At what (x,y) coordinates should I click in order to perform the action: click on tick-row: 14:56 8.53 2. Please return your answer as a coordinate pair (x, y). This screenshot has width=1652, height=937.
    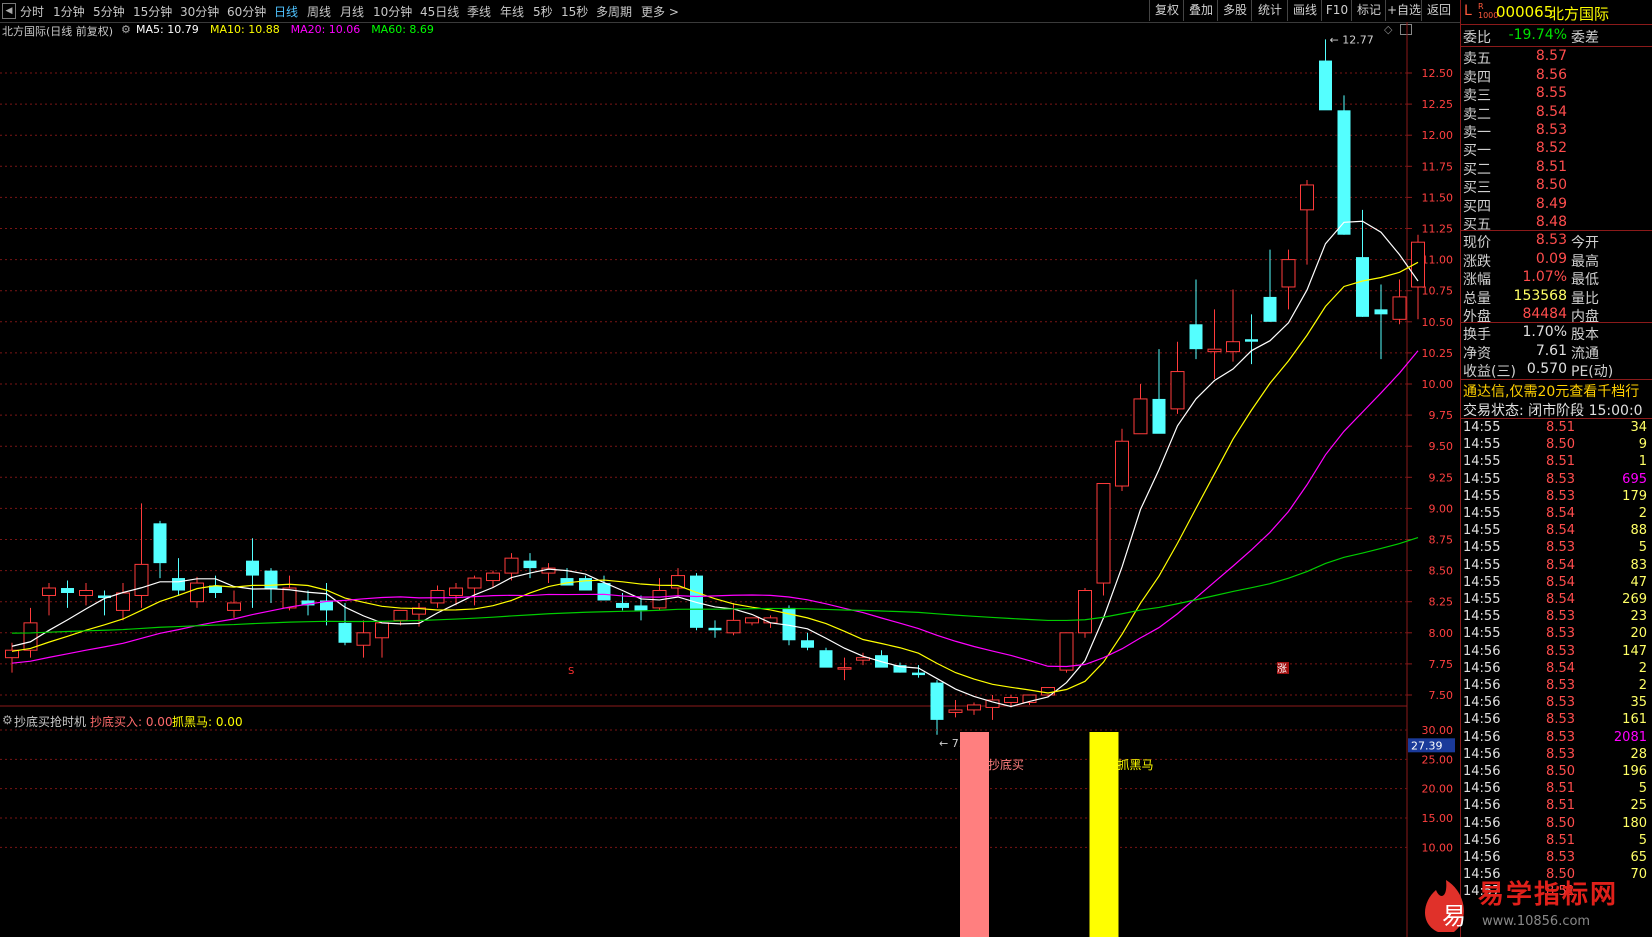
    Looking at the image, I should click on (1556, 687).